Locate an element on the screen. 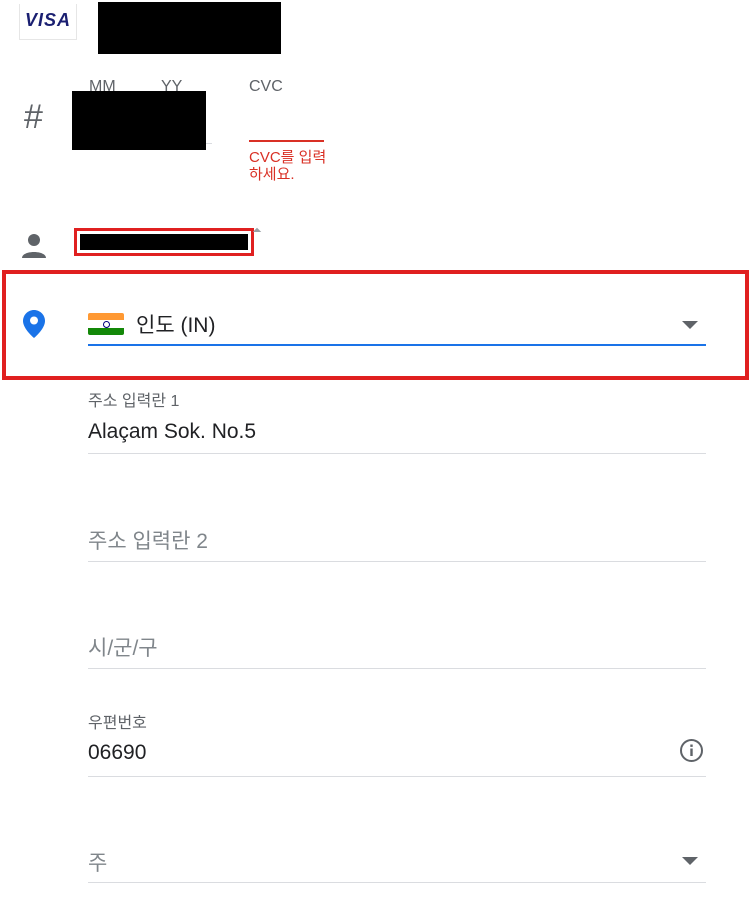 This screenshot has width=753, height=918. address-line1-label: 주소 입력란 1 is located at coordinates (134, 401).